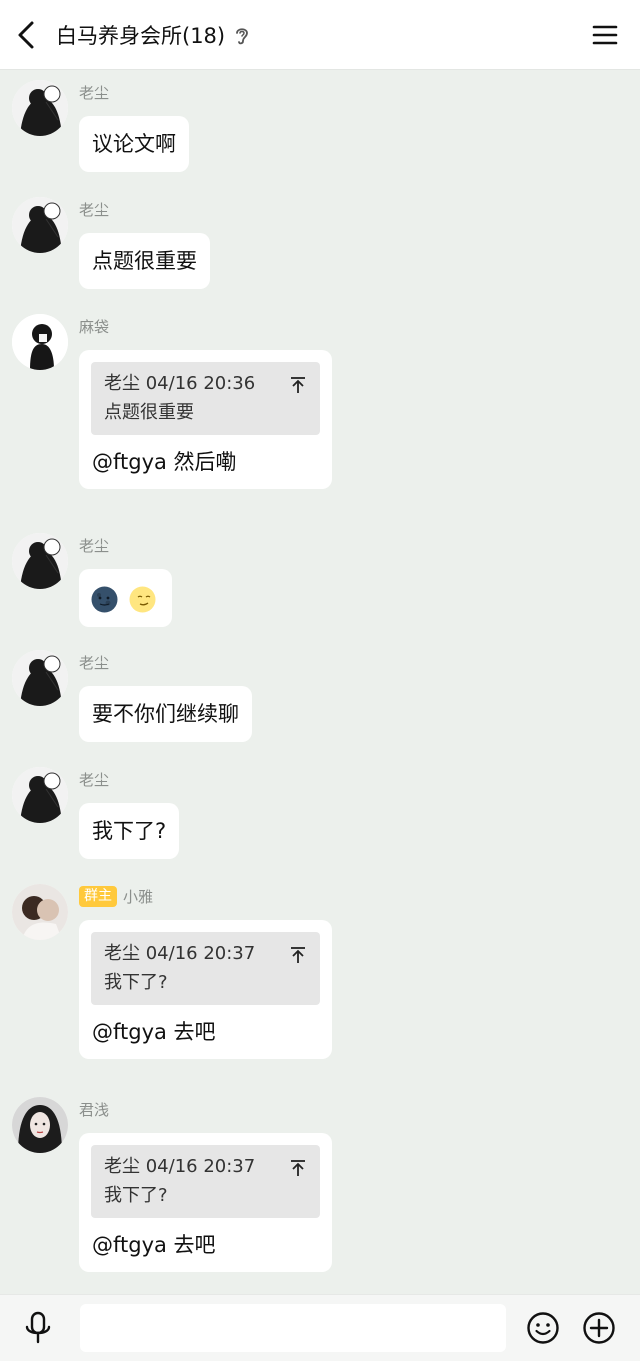  I want to click on quote-time: 04/16 20:36, so click(200, 383).